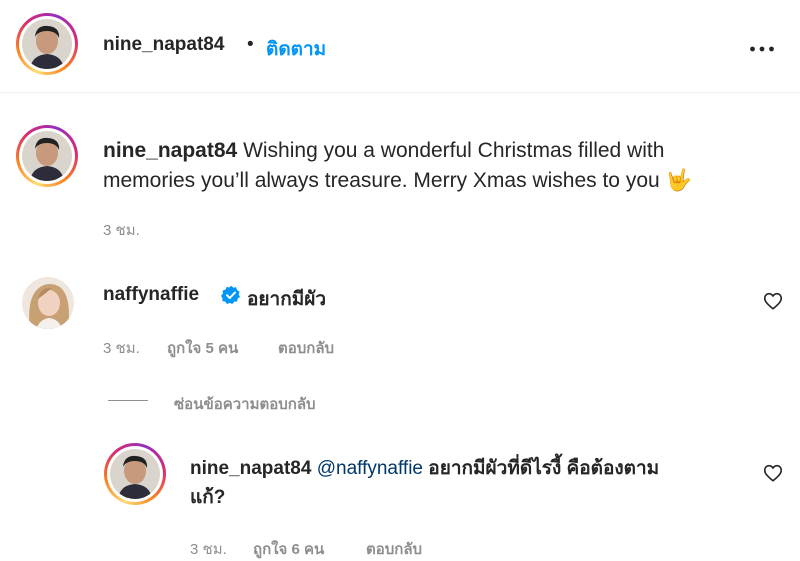 The width and height of the screenshot is (800, 561). I want to click on comment-text: อยากมีผัว, so click(287, 299).